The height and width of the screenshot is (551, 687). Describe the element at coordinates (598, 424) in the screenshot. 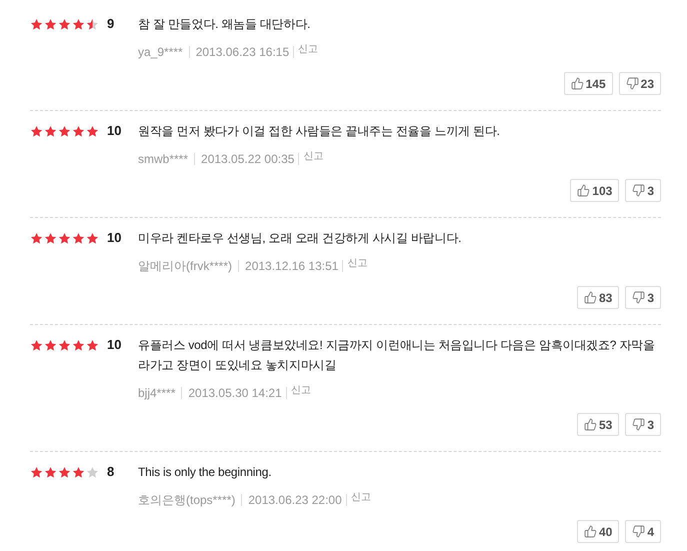

I see `like-button: 53` at that location.